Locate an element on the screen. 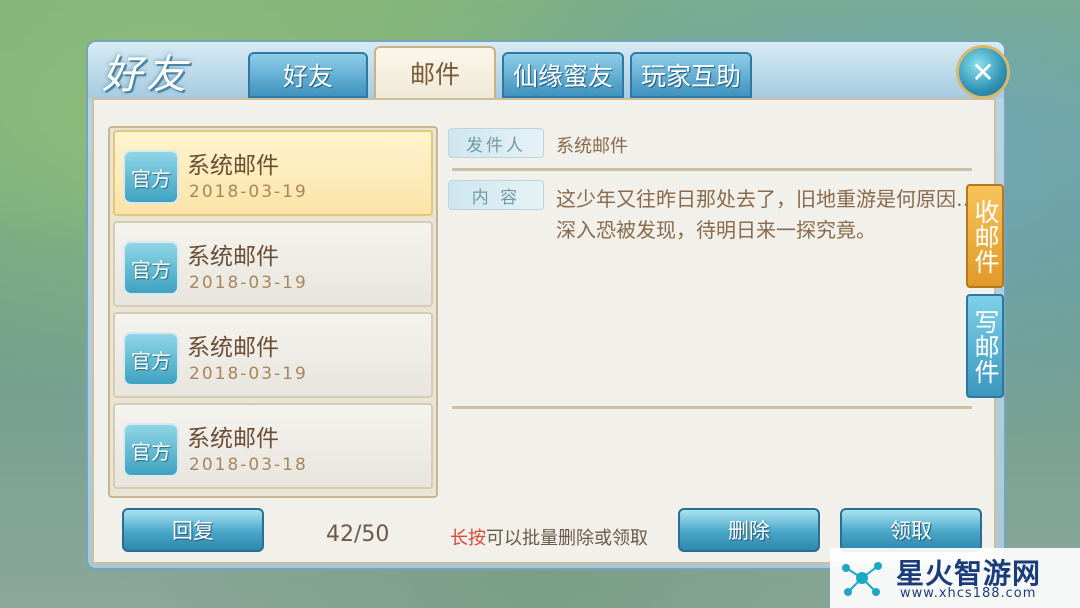  mail-count: 42/50 is located at coordinates (358, 534).